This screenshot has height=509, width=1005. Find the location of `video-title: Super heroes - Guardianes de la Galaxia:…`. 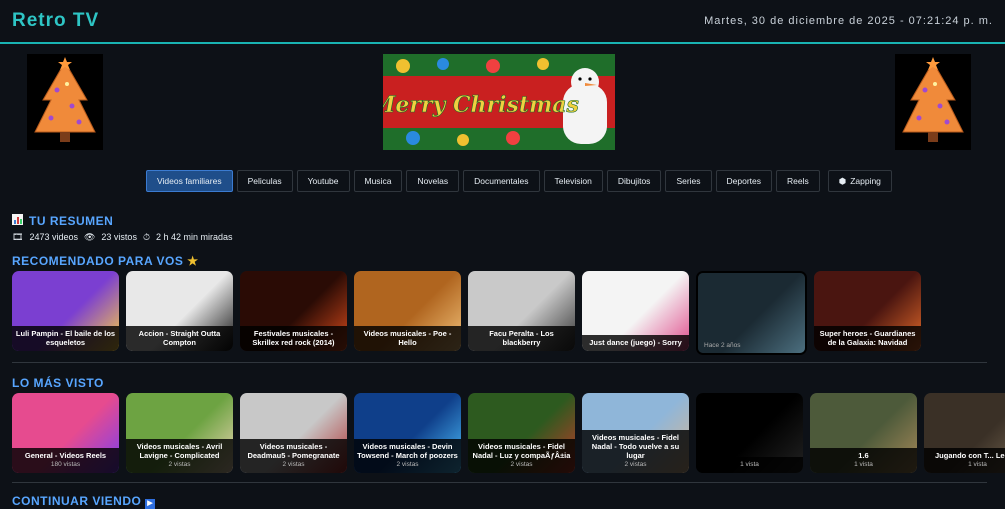

video-title: Super heroes - Guardianes de la Galaxia:… is located at coordinates (867, 338).